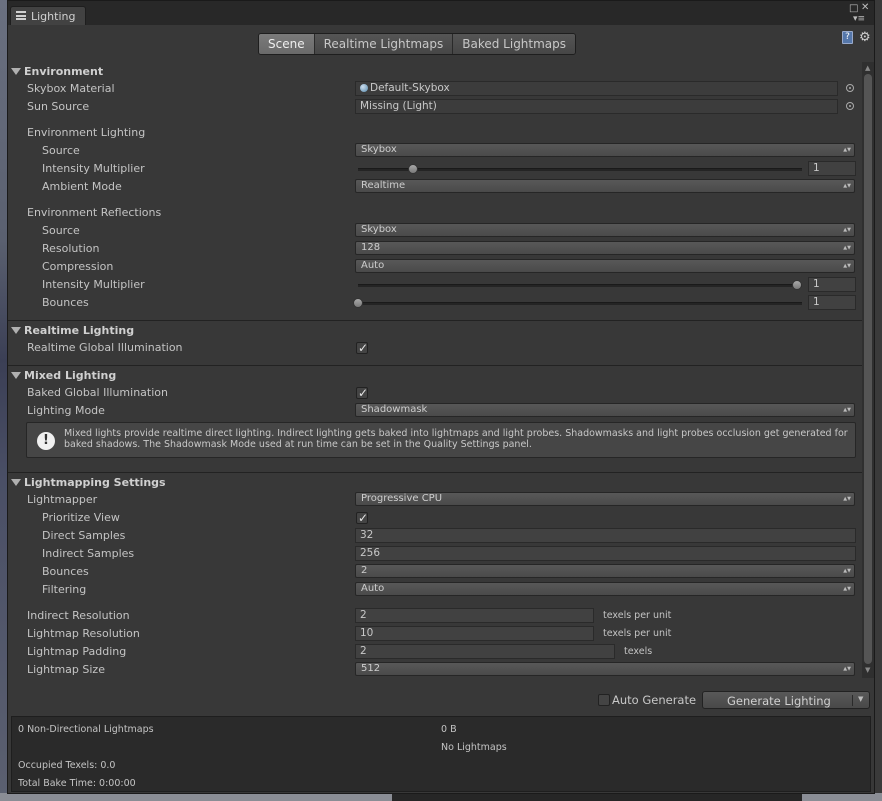 The height and width of the screenshot is (801, 882). I want to click on indirect-resolution-unit: texels per unit, so click(637, 615).